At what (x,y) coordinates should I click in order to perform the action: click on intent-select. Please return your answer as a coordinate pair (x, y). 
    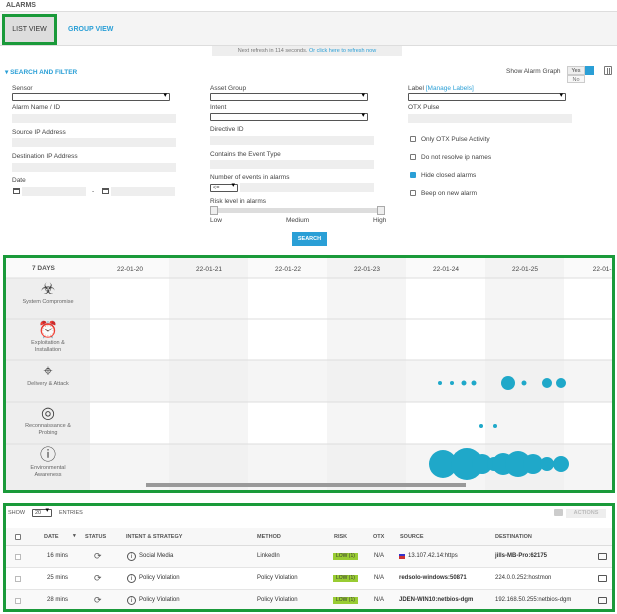
    Looking at the image, I should click on (289, 116).